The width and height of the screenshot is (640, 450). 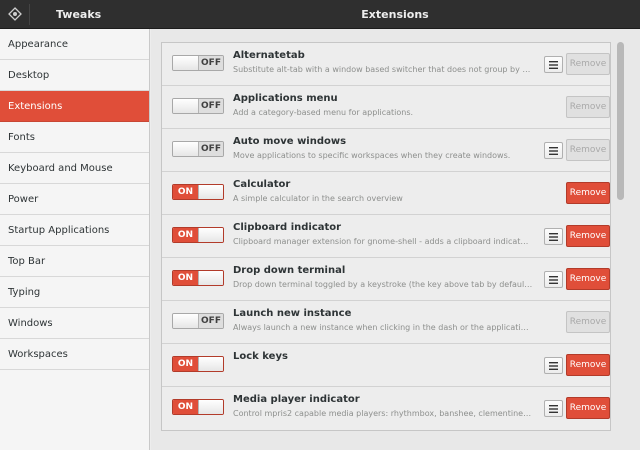 I want to click on header-bar: Tweaks Extensions, so click(x=320, y=14).